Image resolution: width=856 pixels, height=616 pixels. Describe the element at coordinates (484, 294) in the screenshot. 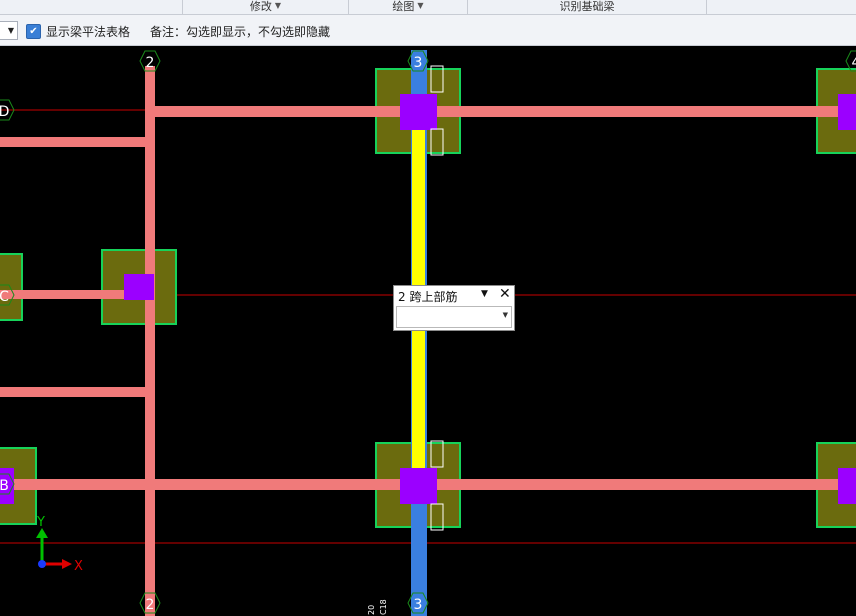

I see `dropdown-arrow-icon: ▼` at that location.